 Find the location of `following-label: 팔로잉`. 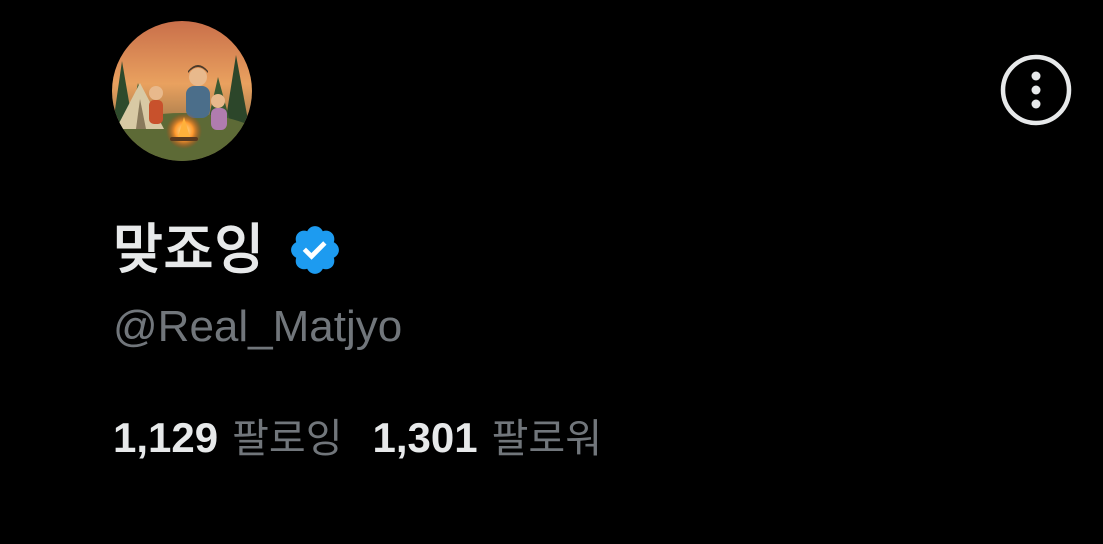

following-label: 팔로잉 is located at coordinates (287, 439).